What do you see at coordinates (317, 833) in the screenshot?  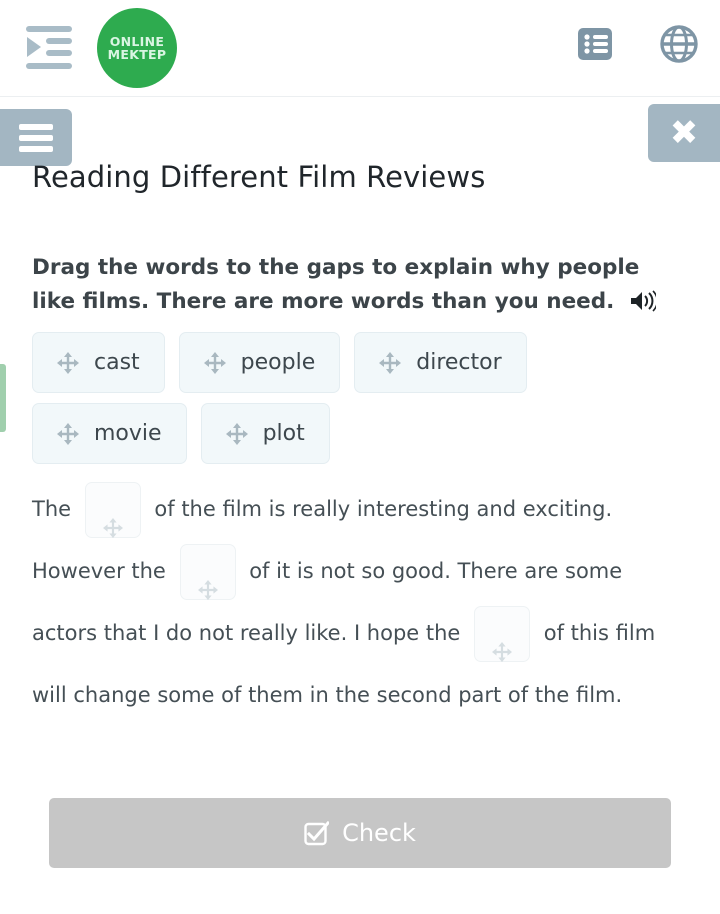 I see `checkbox-checked-icon` at bounding box center [317, 833].